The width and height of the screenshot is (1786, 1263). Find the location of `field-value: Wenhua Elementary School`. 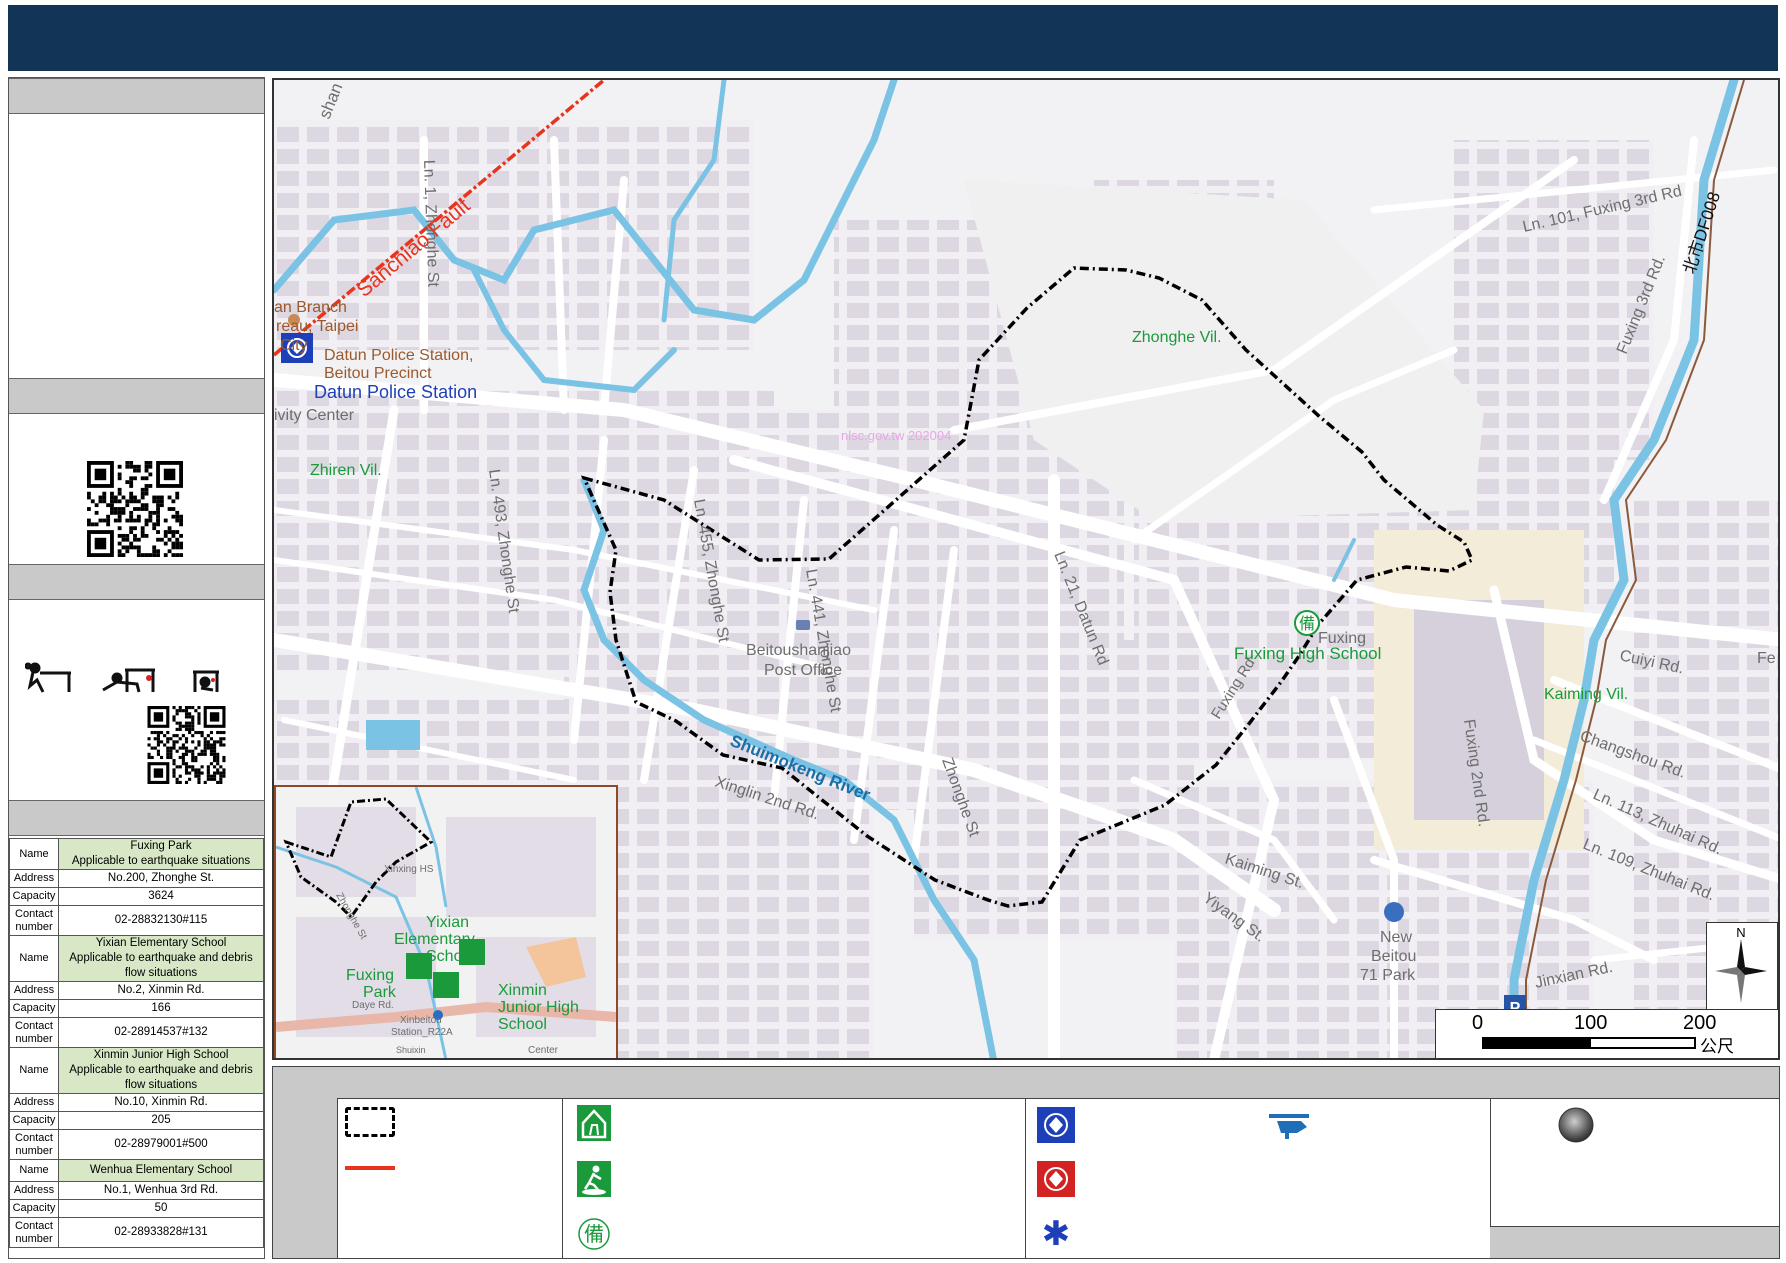

field-value: Wenhua Elementary School is located at coordinates (161, 1170).